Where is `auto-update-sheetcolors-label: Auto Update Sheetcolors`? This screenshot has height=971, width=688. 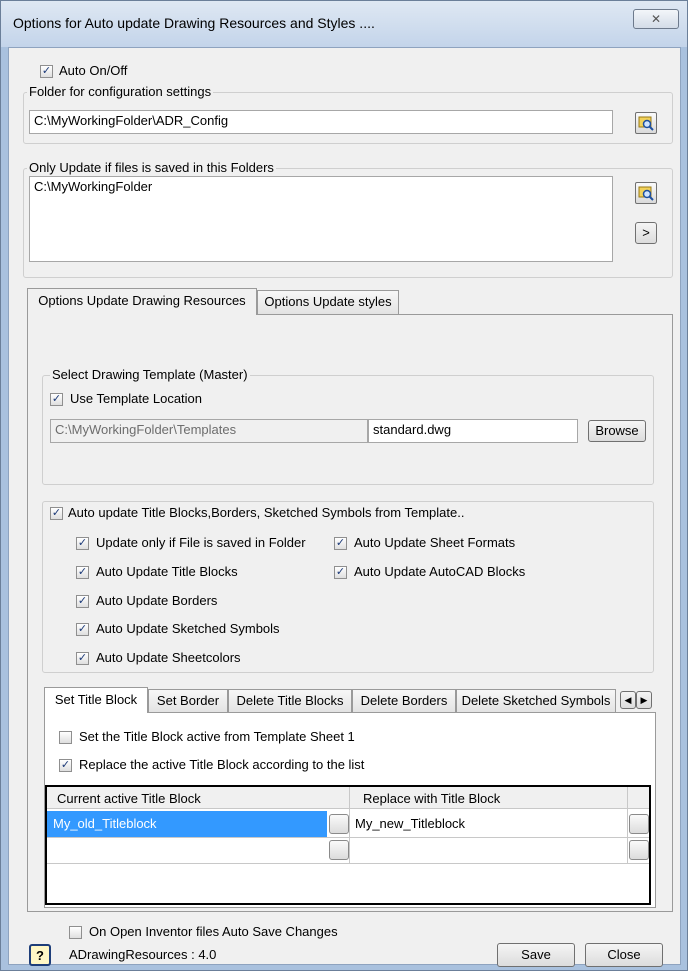
auto-update-sheetcolors-label: Auto Update Sheetcolors is located at coordinates (168, 657).